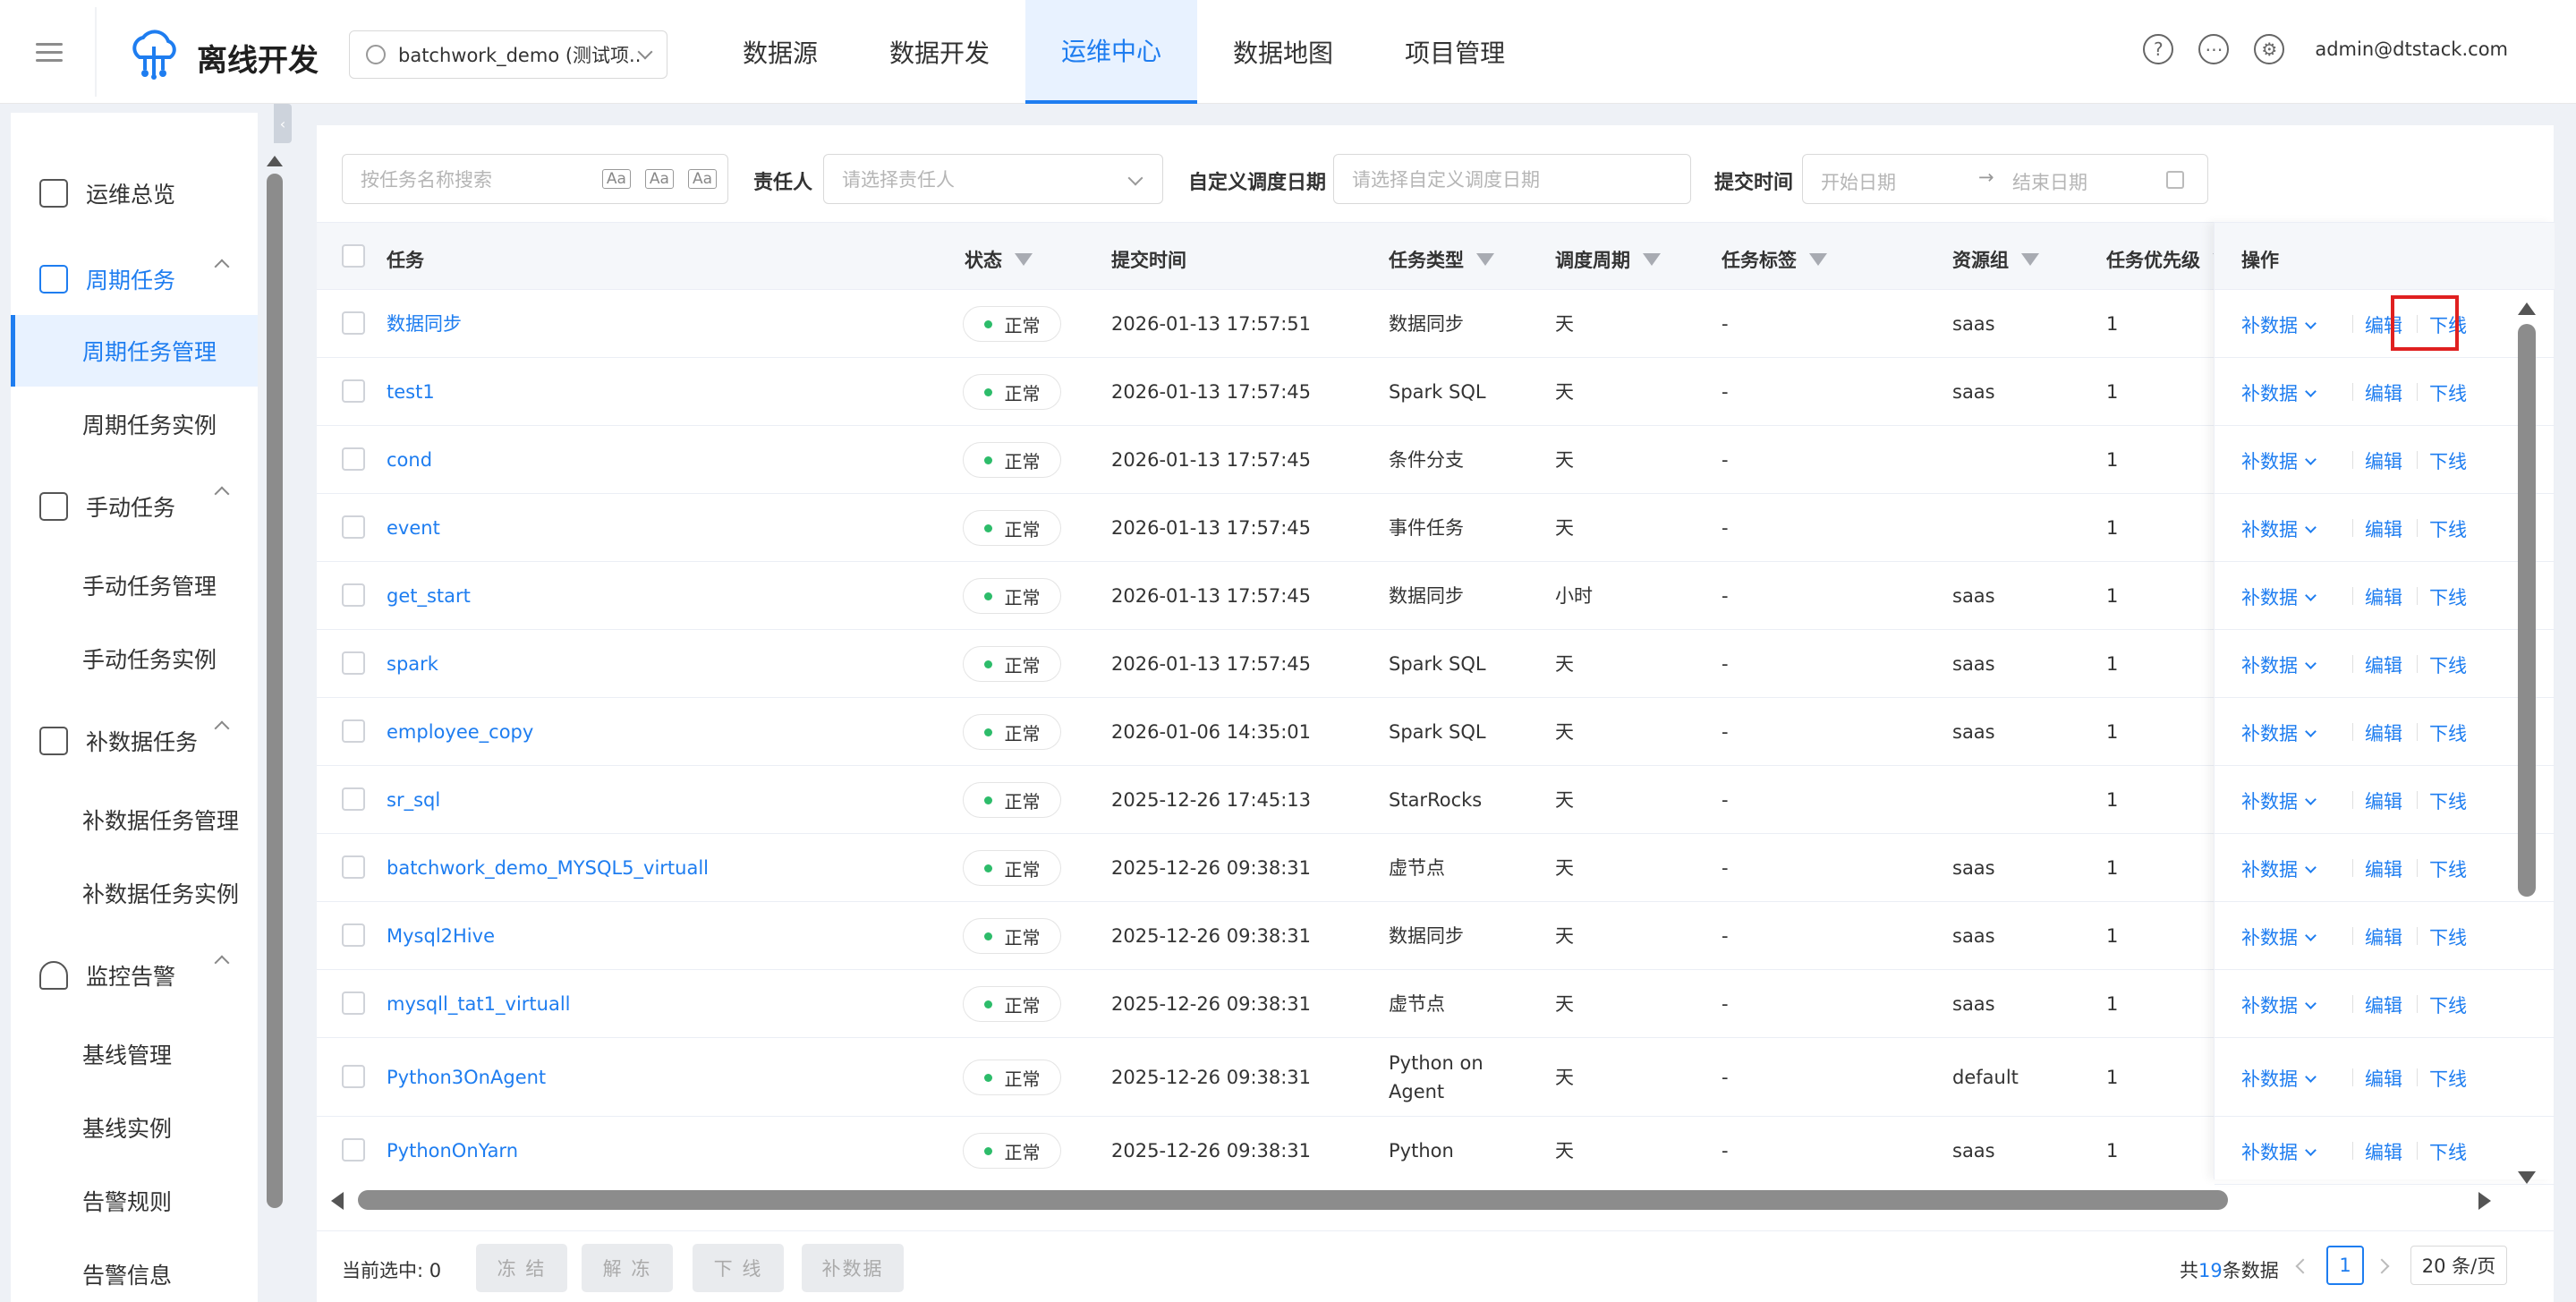 This screenshot has width=2576, height=1302. What do you see at coordinates (738, 1268) in the screenshot?
I see `offline-batch-button: 下 线` at bounding box center [738, 1268].